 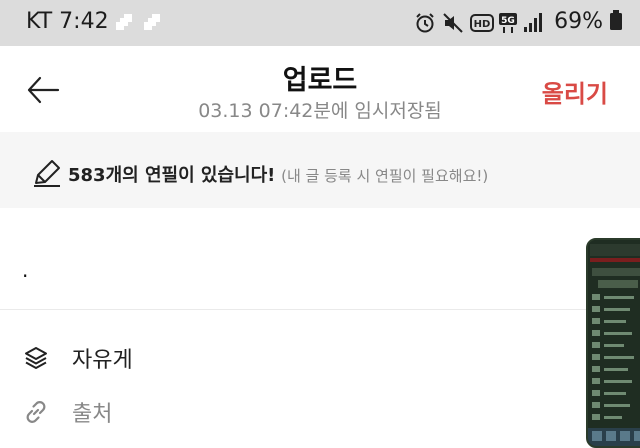 I want to click on battery-percent: 69%, so click(x=578, y=21).